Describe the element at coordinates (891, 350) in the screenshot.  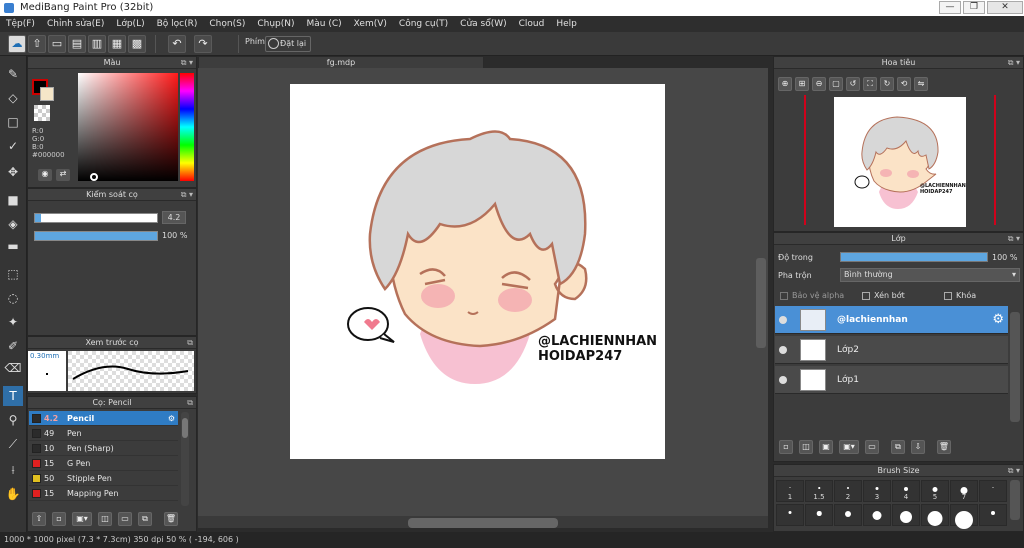
I see `layer-row: Lớp2` at that location.